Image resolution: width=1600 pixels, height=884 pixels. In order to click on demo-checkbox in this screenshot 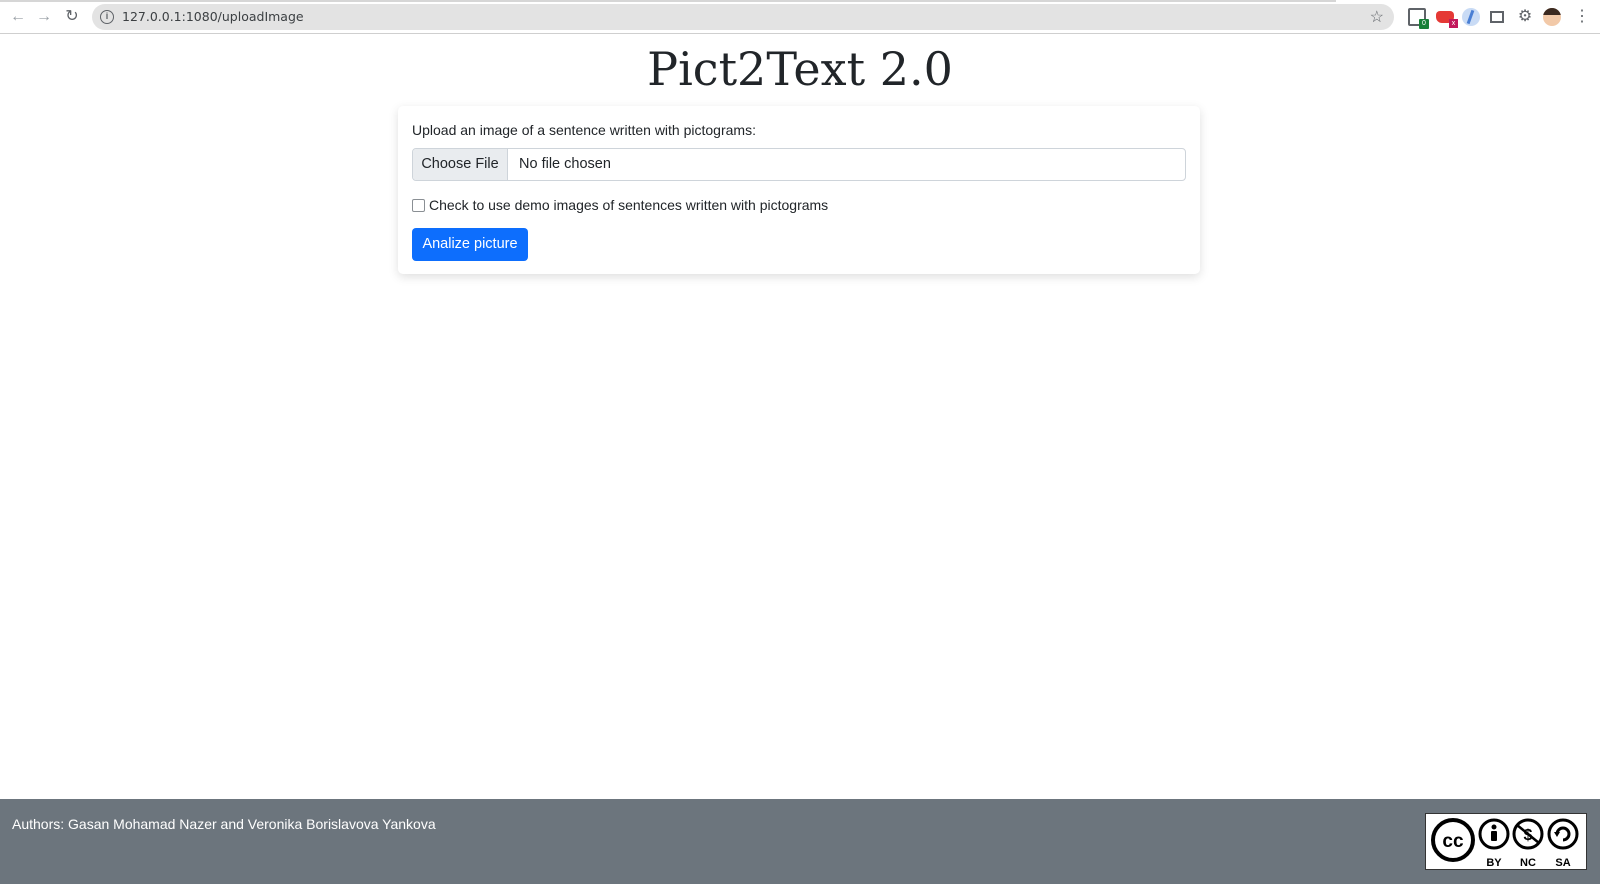, I will do `click(418, 205)`.